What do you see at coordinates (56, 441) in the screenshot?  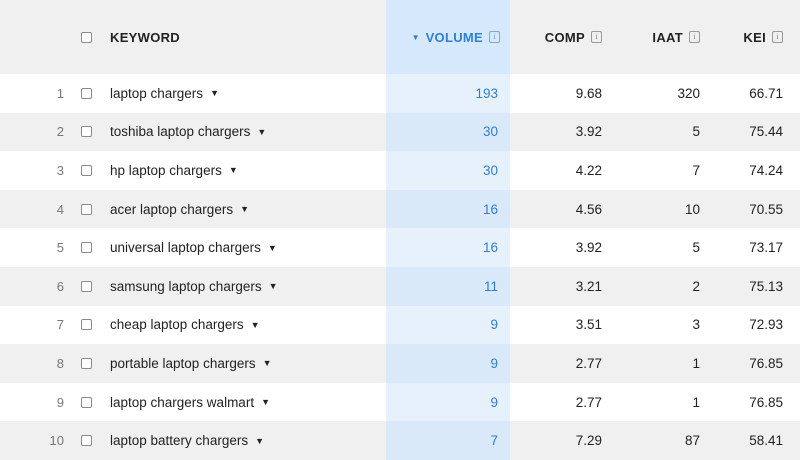 I see `row-index: 10` at bounding box center [56, 441].